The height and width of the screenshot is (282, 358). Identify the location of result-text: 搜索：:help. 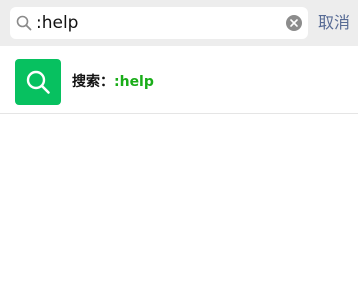
(113, 82).